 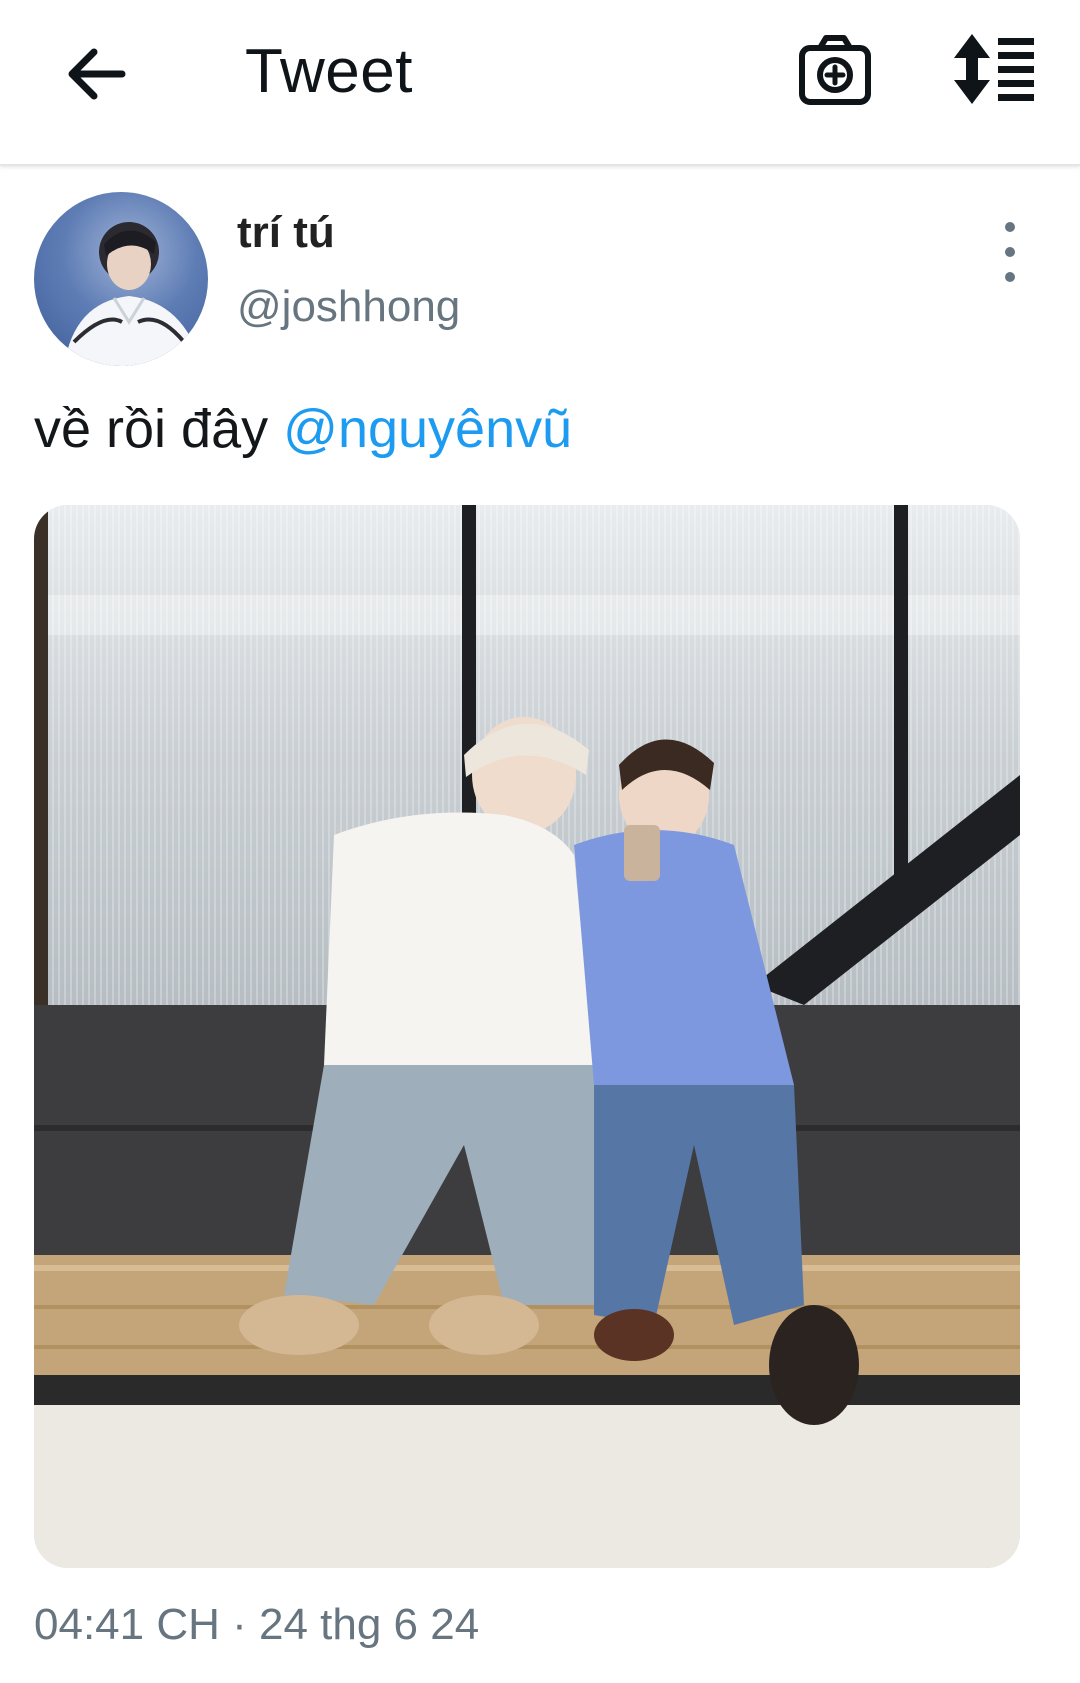 I want to click on tweet-text-body: về rồi đây, so click(x=159, y=429).